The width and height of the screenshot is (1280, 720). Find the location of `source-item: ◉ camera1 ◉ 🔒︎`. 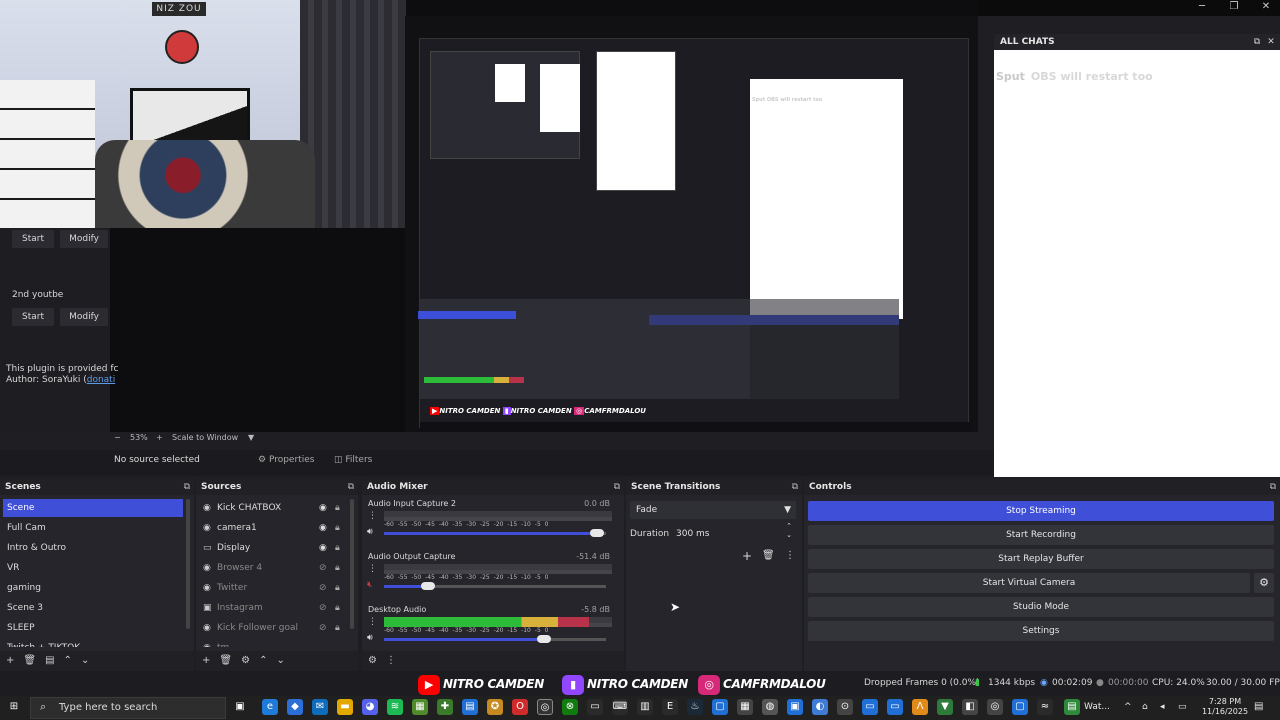

source-item: ◉ camera1 ◉ 🔒︎ is located at coordinates (291, 528).